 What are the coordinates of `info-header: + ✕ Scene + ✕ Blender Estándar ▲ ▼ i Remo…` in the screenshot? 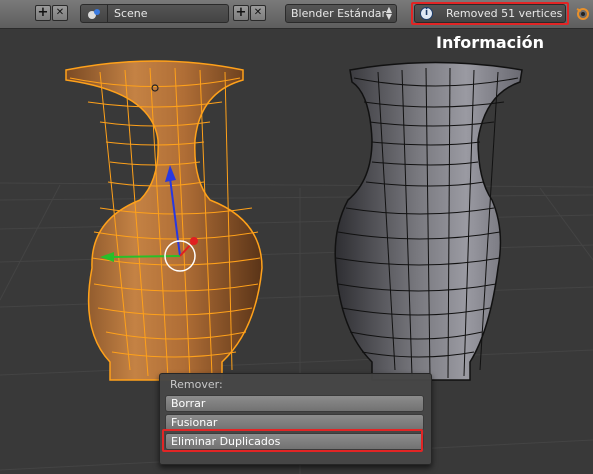 It's located at (296, 14).